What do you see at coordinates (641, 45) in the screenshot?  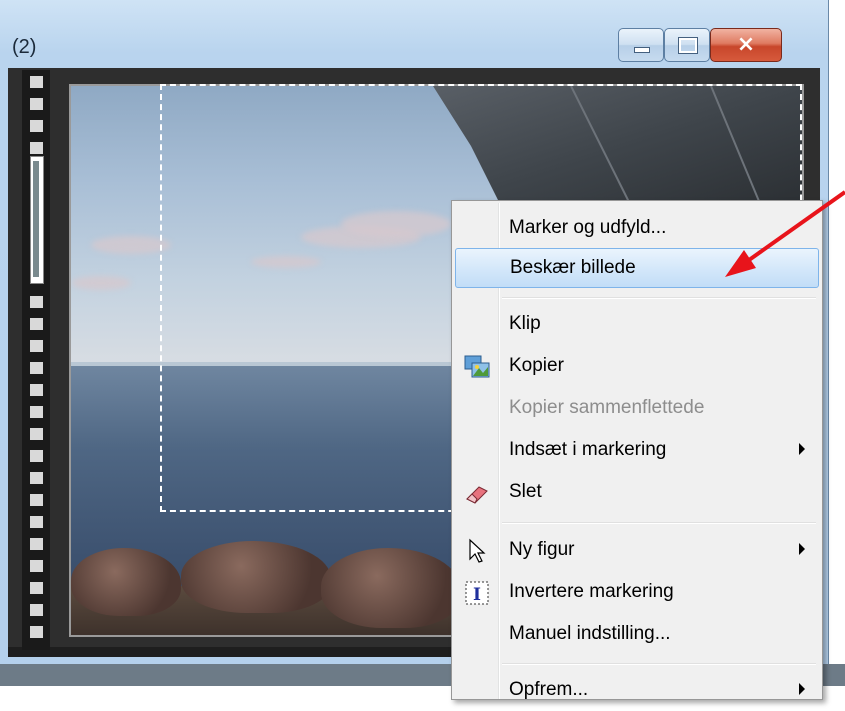 I see `minimize-button` at bounding box center [641, 45].